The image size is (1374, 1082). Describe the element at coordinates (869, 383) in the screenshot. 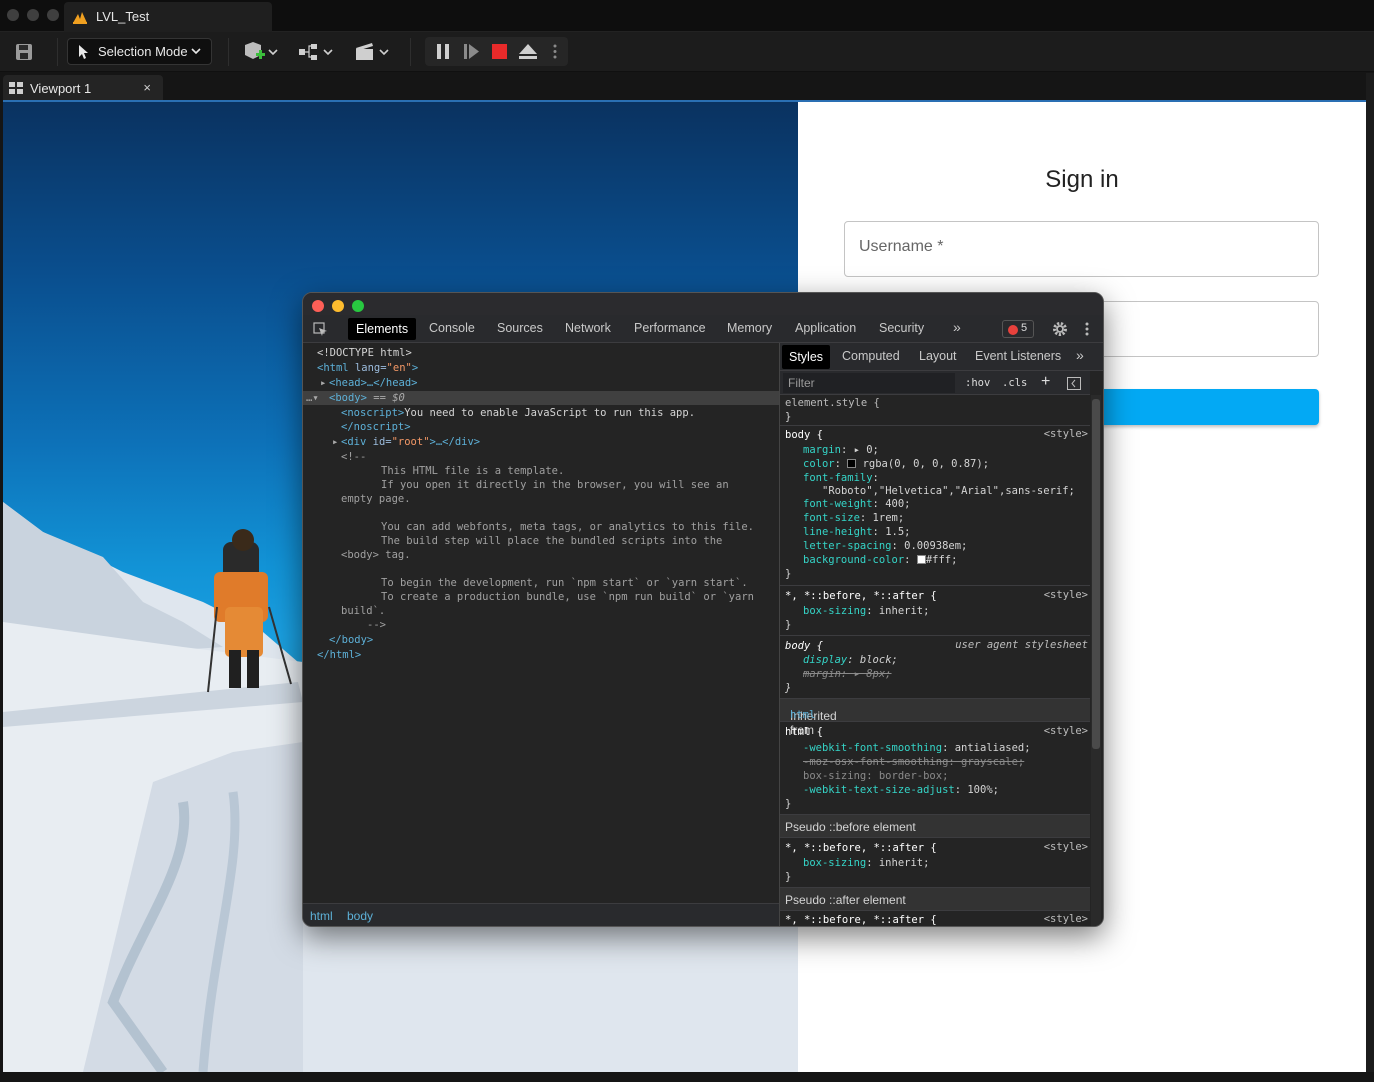

I see `styles-filter-input: Filter` at that location.